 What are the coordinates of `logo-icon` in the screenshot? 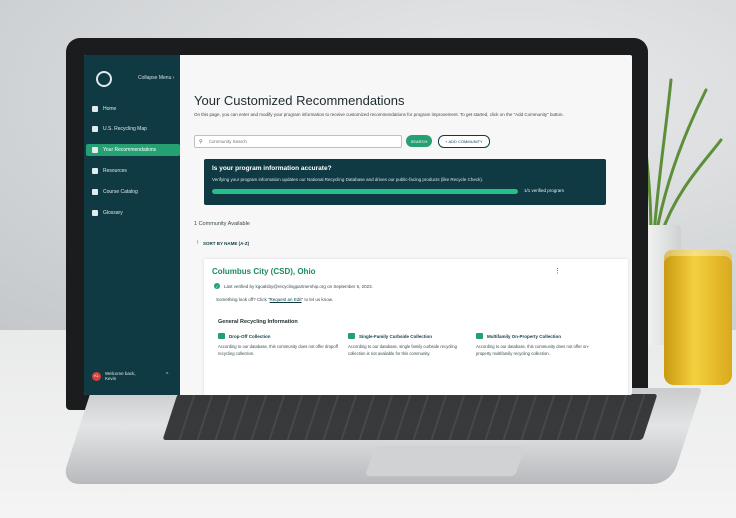 It's located at (104, 79).